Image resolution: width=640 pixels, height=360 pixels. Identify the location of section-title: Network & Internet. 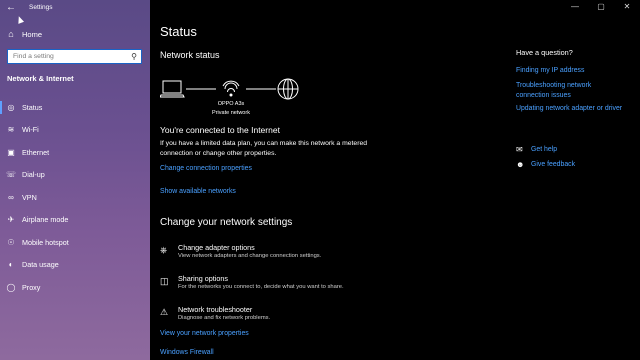
(40, 78).